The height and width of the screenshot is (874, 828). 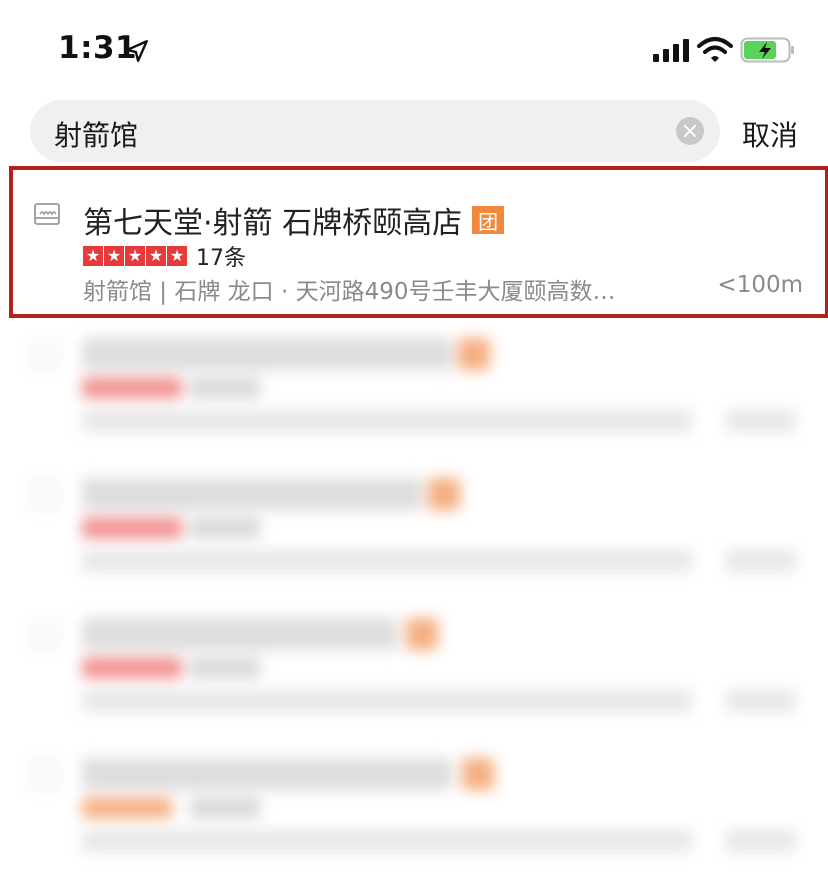 What do you see at coordinates (414, 48) in the screenshot?
I see `status-bar: 1:31` at bounding box center [414, 48].